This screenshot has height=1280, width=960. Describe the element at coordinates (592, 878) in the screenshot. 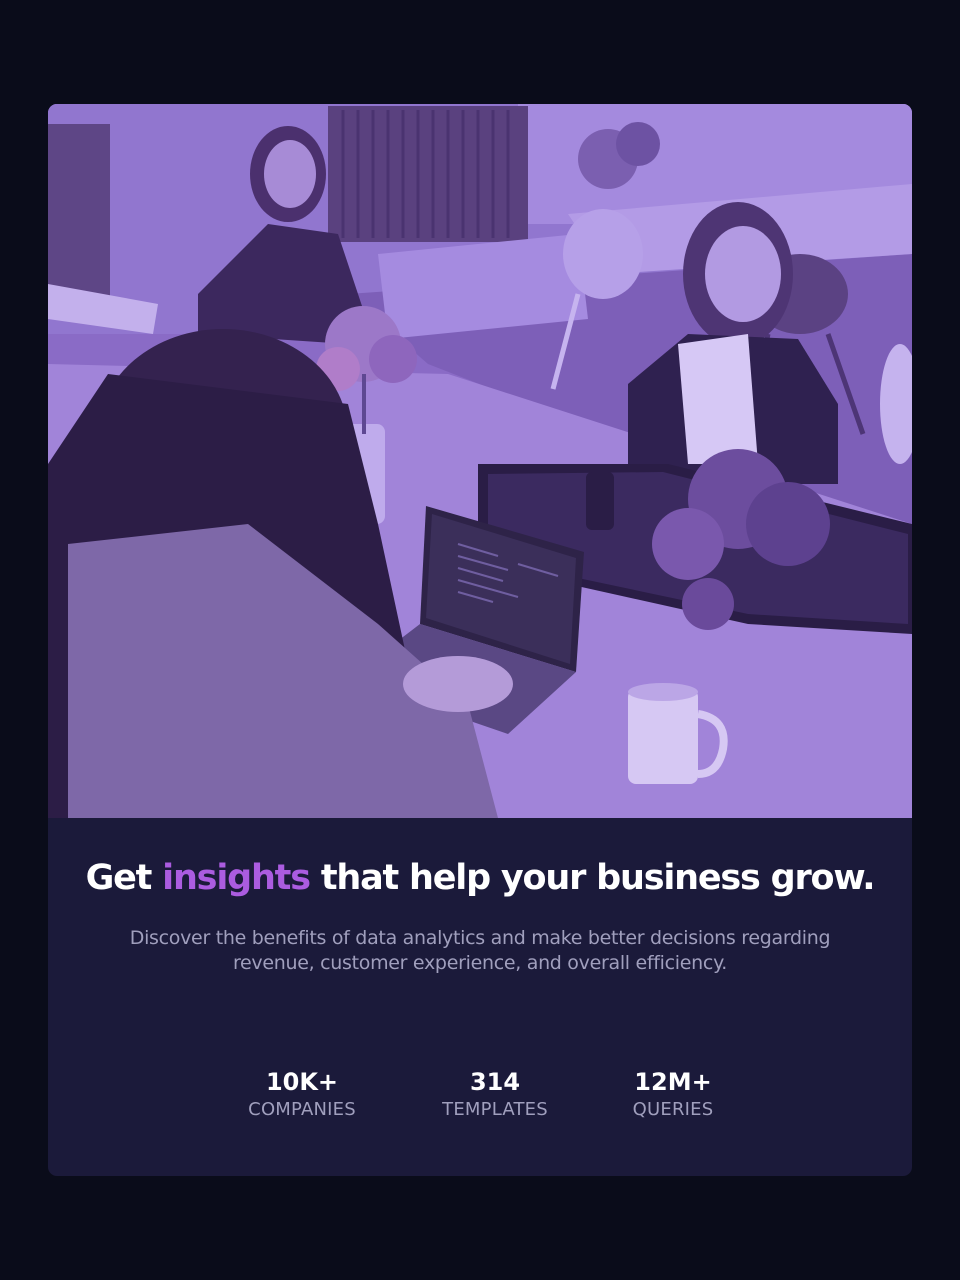

I see `headline-trail: that help your business grow.` at that location.